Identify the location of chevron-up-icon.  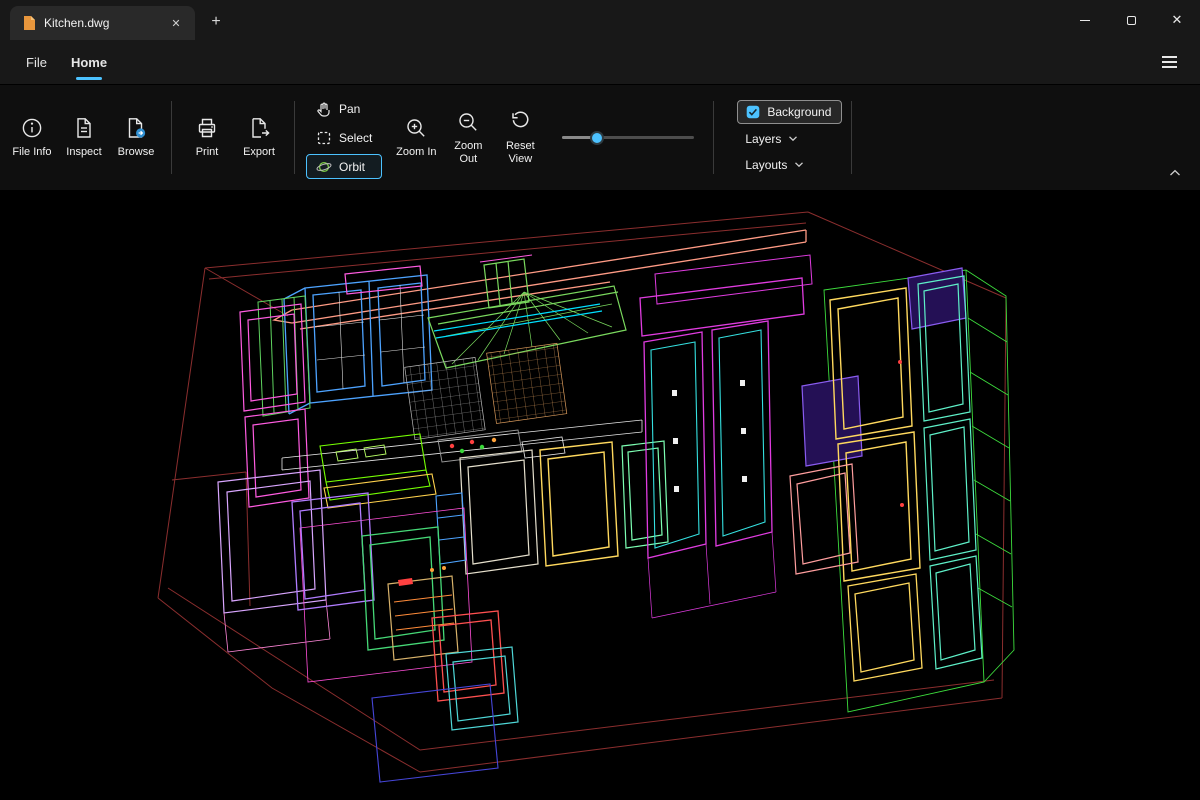
(1175, 172).